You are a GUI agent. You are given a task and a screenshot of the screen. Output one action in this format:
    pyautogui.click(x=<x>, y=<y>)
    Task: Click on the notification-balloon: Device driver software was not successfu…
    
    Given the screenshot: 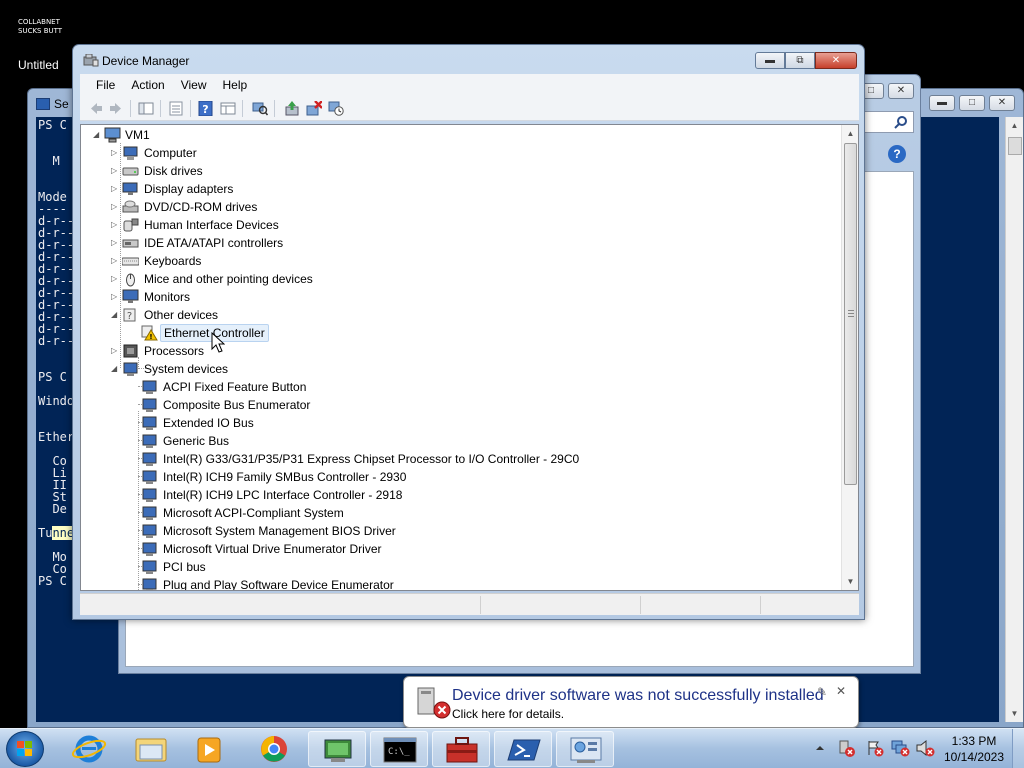 What is the action you would take?
    pyautogui.click(x=631, y=702)
    